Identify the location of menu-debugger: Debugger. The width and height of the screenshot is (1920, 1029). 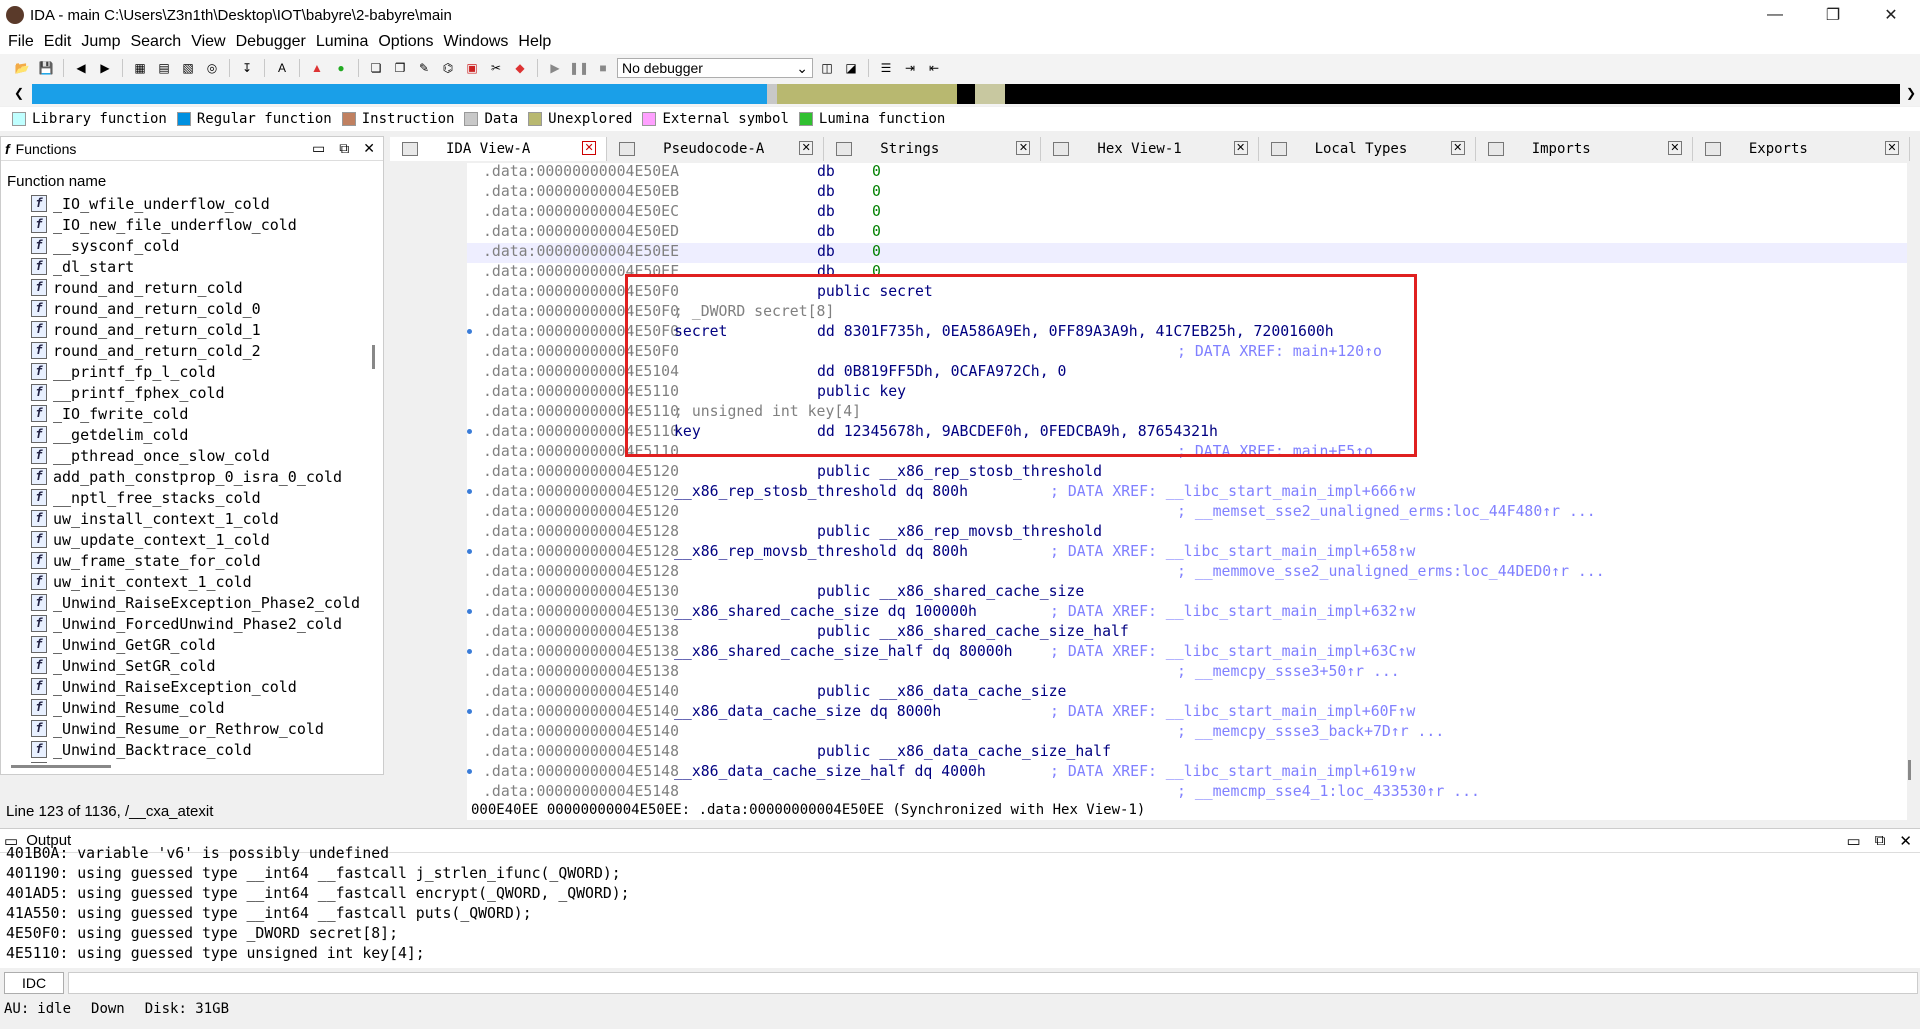
(274, 42).